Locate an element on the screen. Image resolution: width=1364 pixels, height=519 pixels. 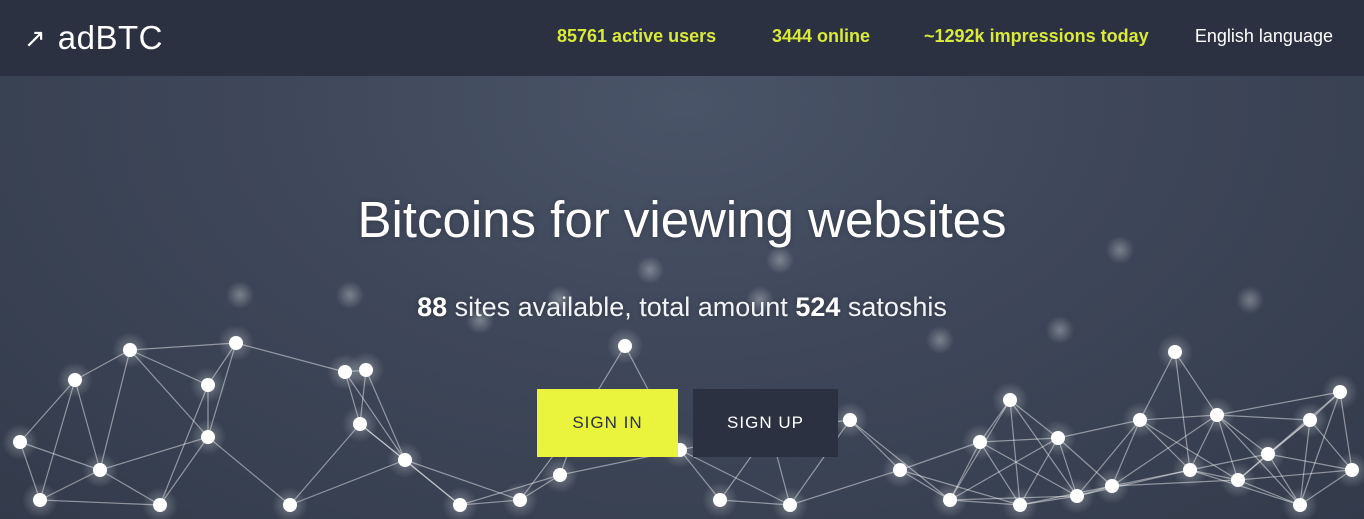
sites-text: sites available, total amount is located at coordinates (621, 307).